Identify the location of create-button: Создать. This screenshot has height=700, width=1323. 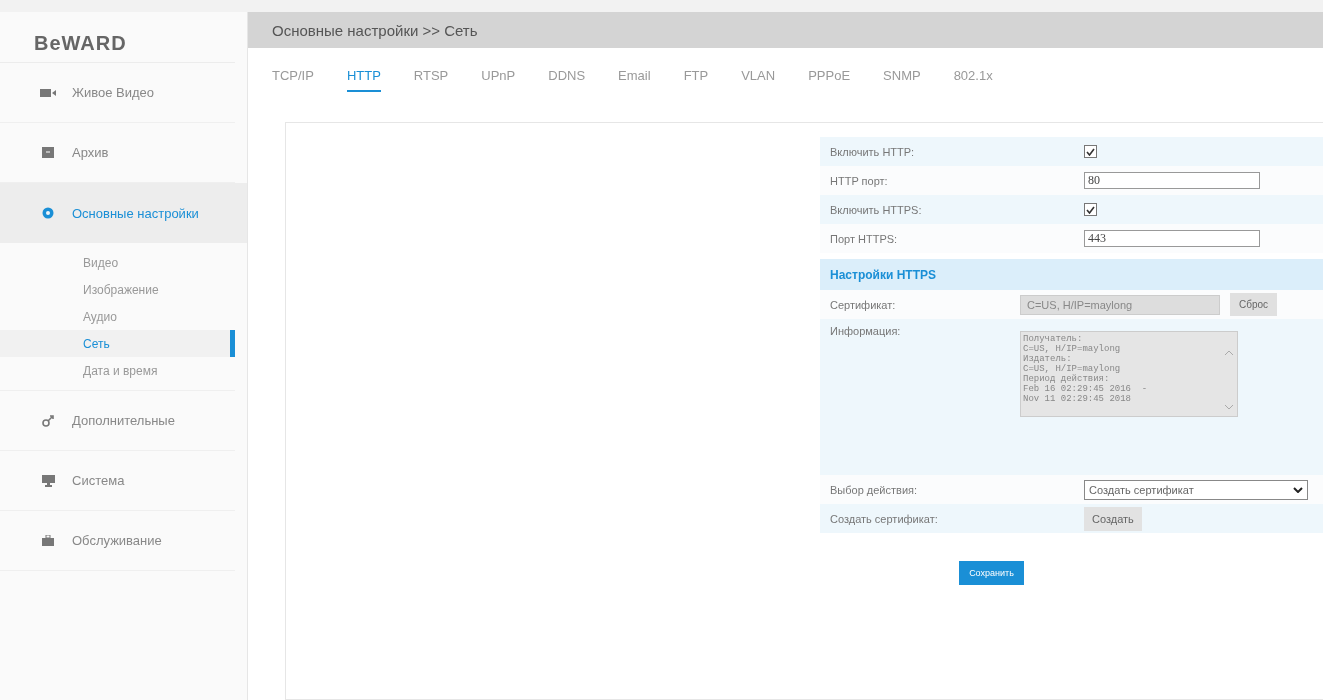
(1113, 518).